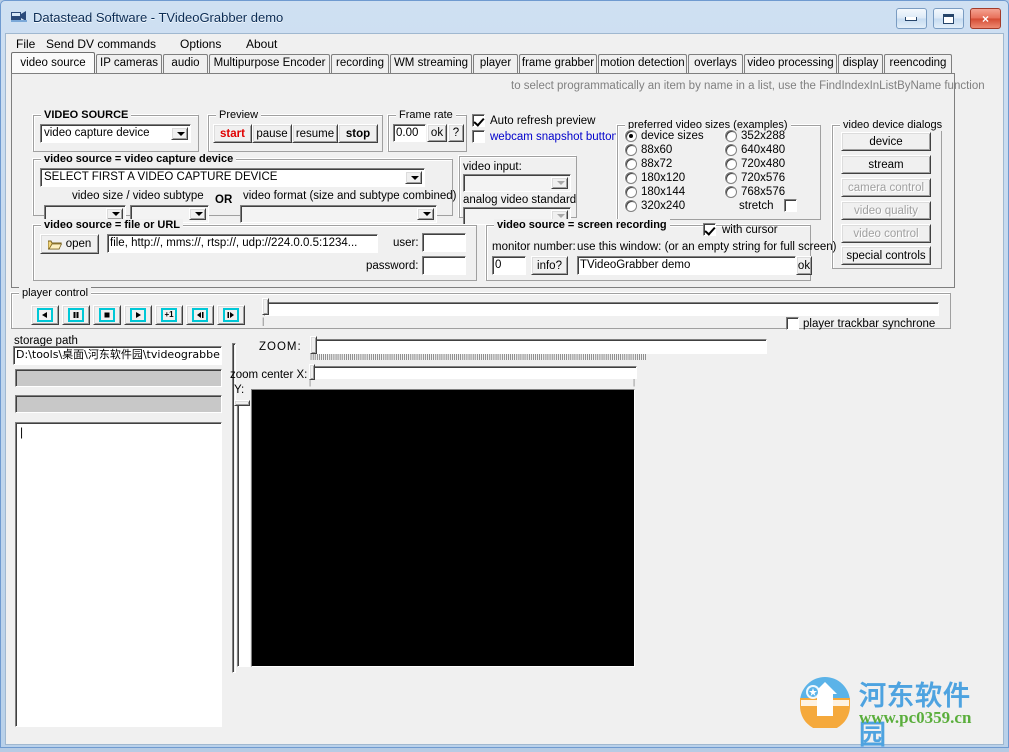 The image size is (1009, 752). I want to click on radio-88x60, so click(631, 150).